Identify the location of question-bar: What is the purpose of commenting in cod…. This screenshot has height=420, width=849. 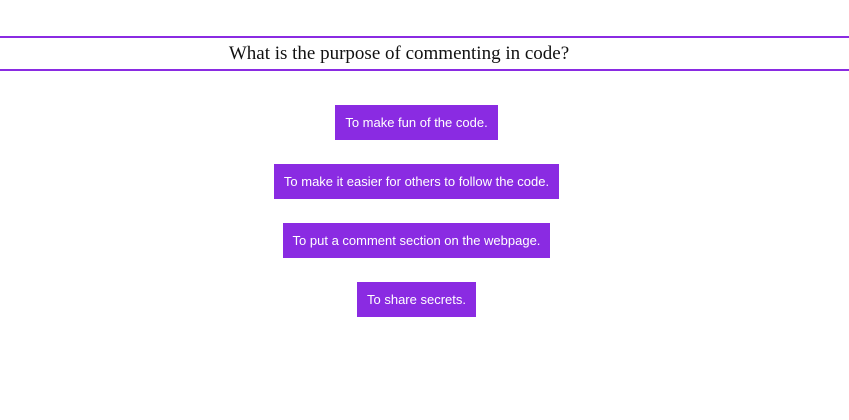
(424, 53).